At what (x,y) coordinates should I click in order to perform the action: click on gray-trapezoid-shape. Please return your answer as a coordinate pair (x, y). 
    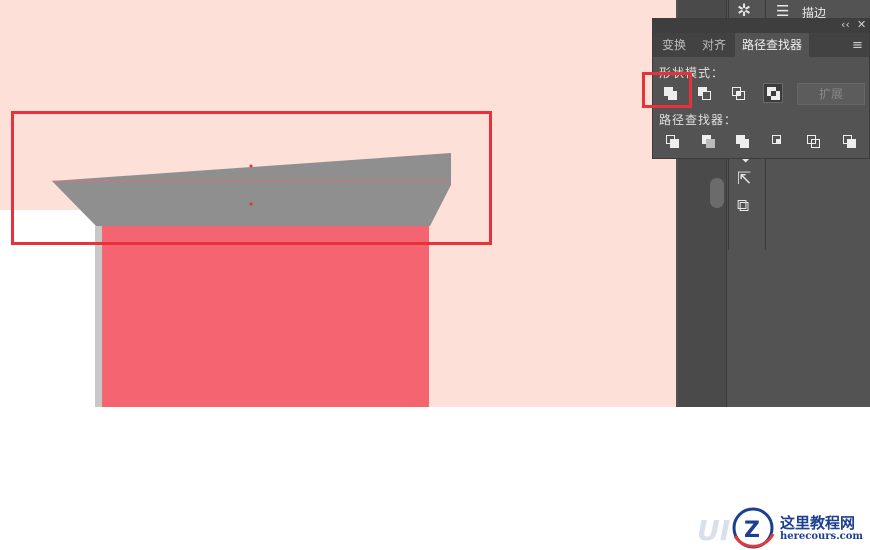
    Looking at the image, I should click on (251, 189).